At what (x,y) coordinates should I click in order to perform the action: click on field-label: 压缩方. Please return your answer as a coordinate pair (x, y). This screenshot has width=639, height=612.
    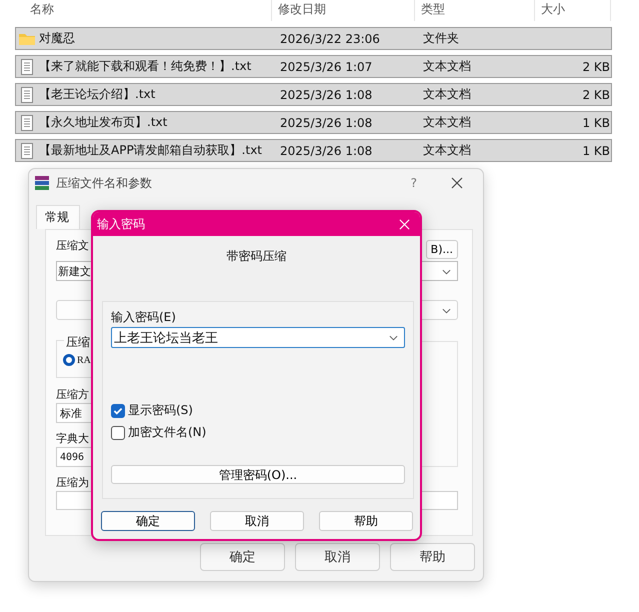
    Looking at the image, I should click on (72, 394).